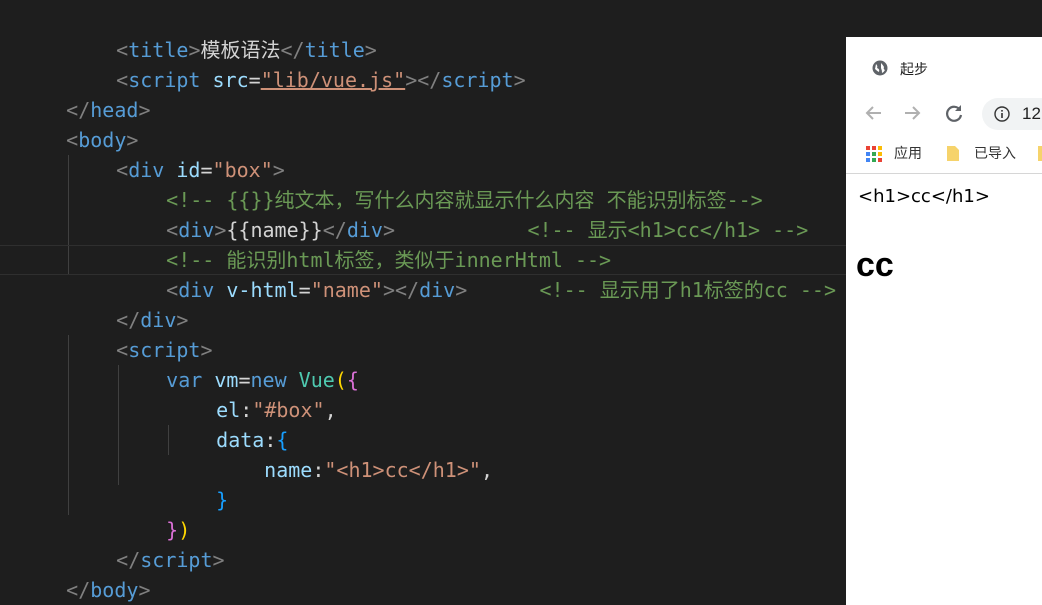 The image size is (1042, 605). Describe the element at coordinates (252, 393) in the screenshot. I see `code-line: el:"#box",` at that location.